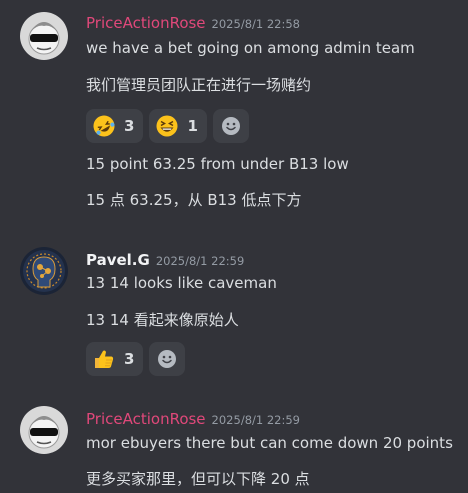  I want to click on username: Pavel.G, so click(118, 260).